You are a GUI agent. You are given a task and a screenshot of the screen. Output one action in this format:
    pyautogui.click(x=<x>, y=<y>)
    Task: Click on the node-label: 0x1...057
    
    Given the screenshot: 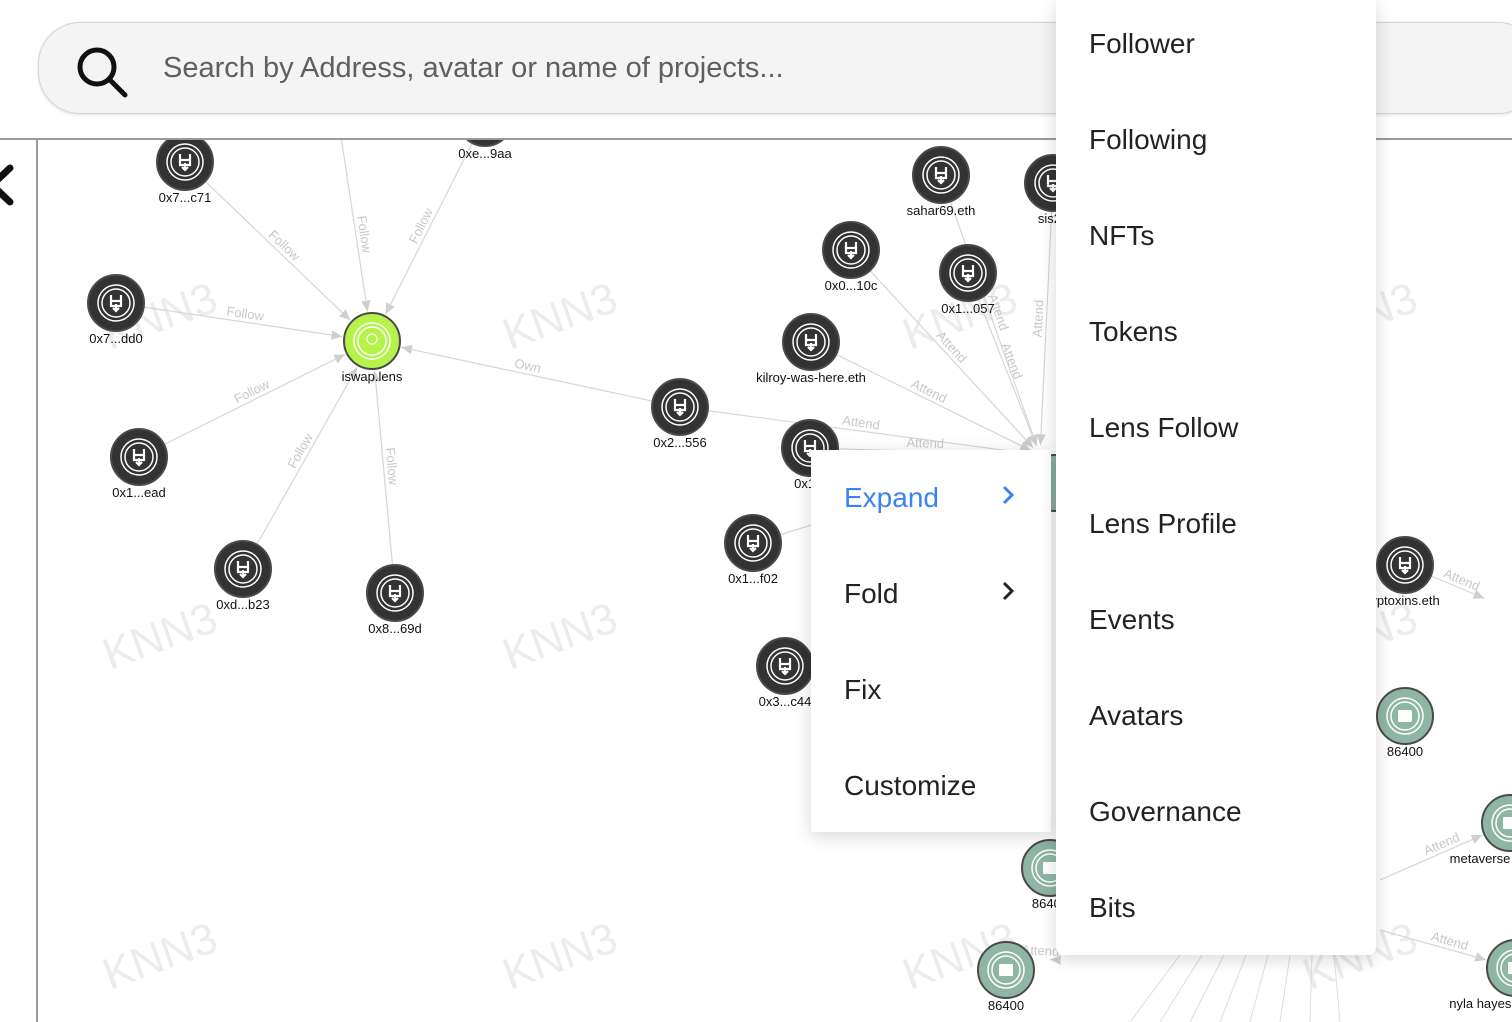 What is the action you would take?
    pyautogui.click(x=968, y=308)
    